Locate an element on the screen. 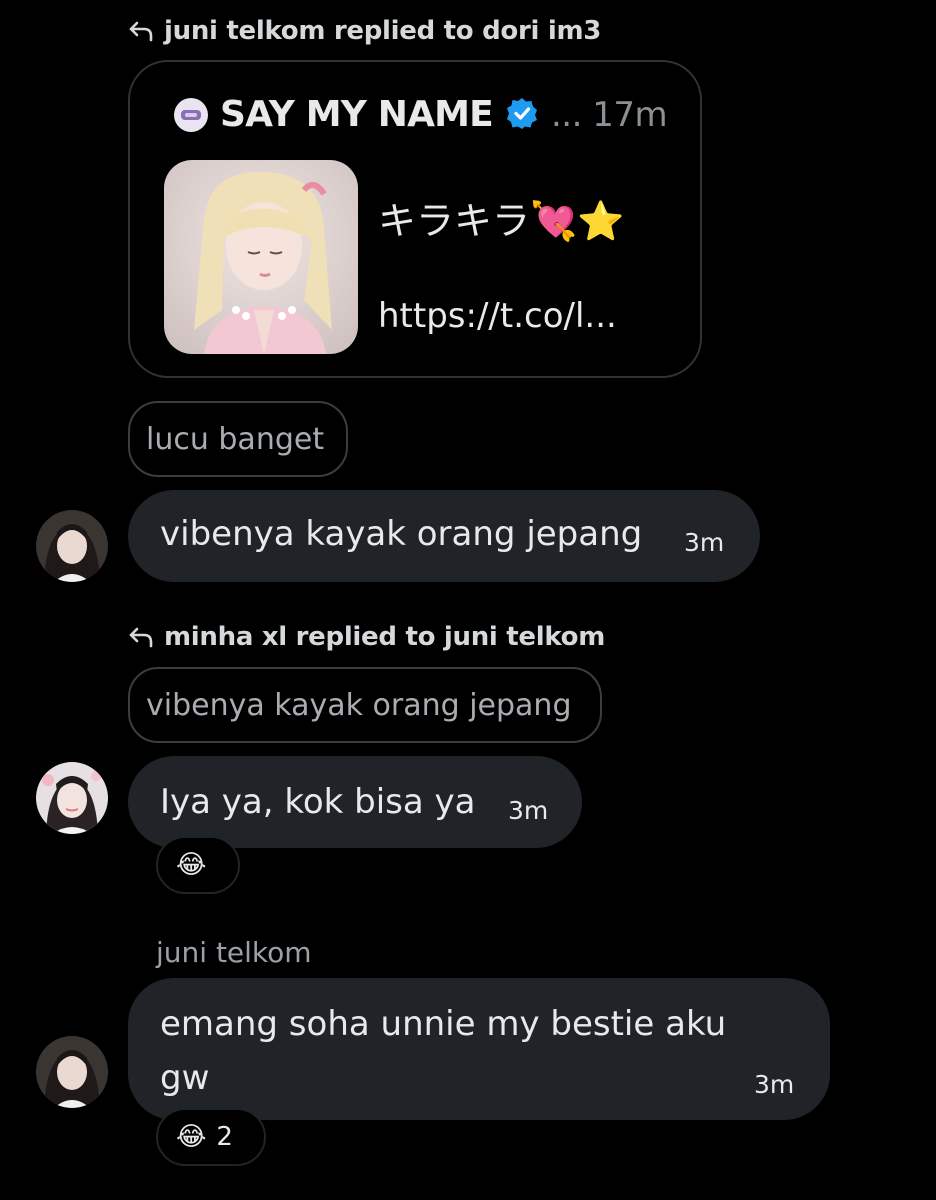 Image resolution: width=936 pixels, height=1200 pixels. message-bubble: Iya ya, kok bisa ya 3m is located at coordinates (355, 802).